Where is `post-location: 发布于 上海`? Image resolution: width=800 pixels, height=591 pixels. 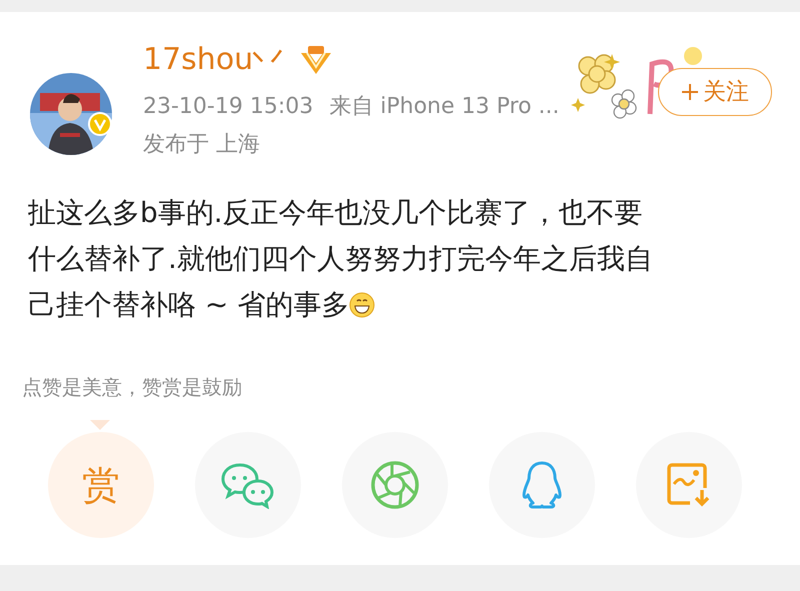 post-location: 发布于 上海 is located at coordinates (202, 145).